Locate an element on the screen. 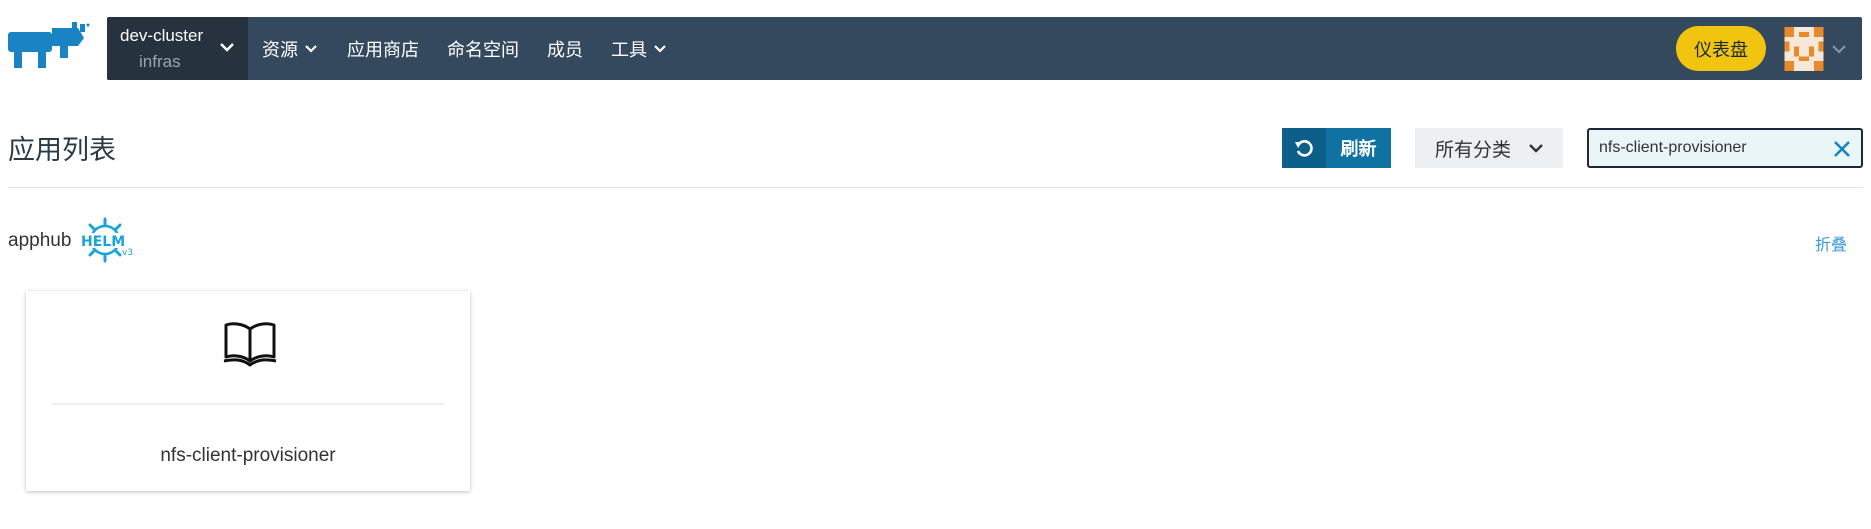 The height and width of the screenshot is (529, 1871). nav-item-app-store: 应用商店 is located at coordinates (383, 49).